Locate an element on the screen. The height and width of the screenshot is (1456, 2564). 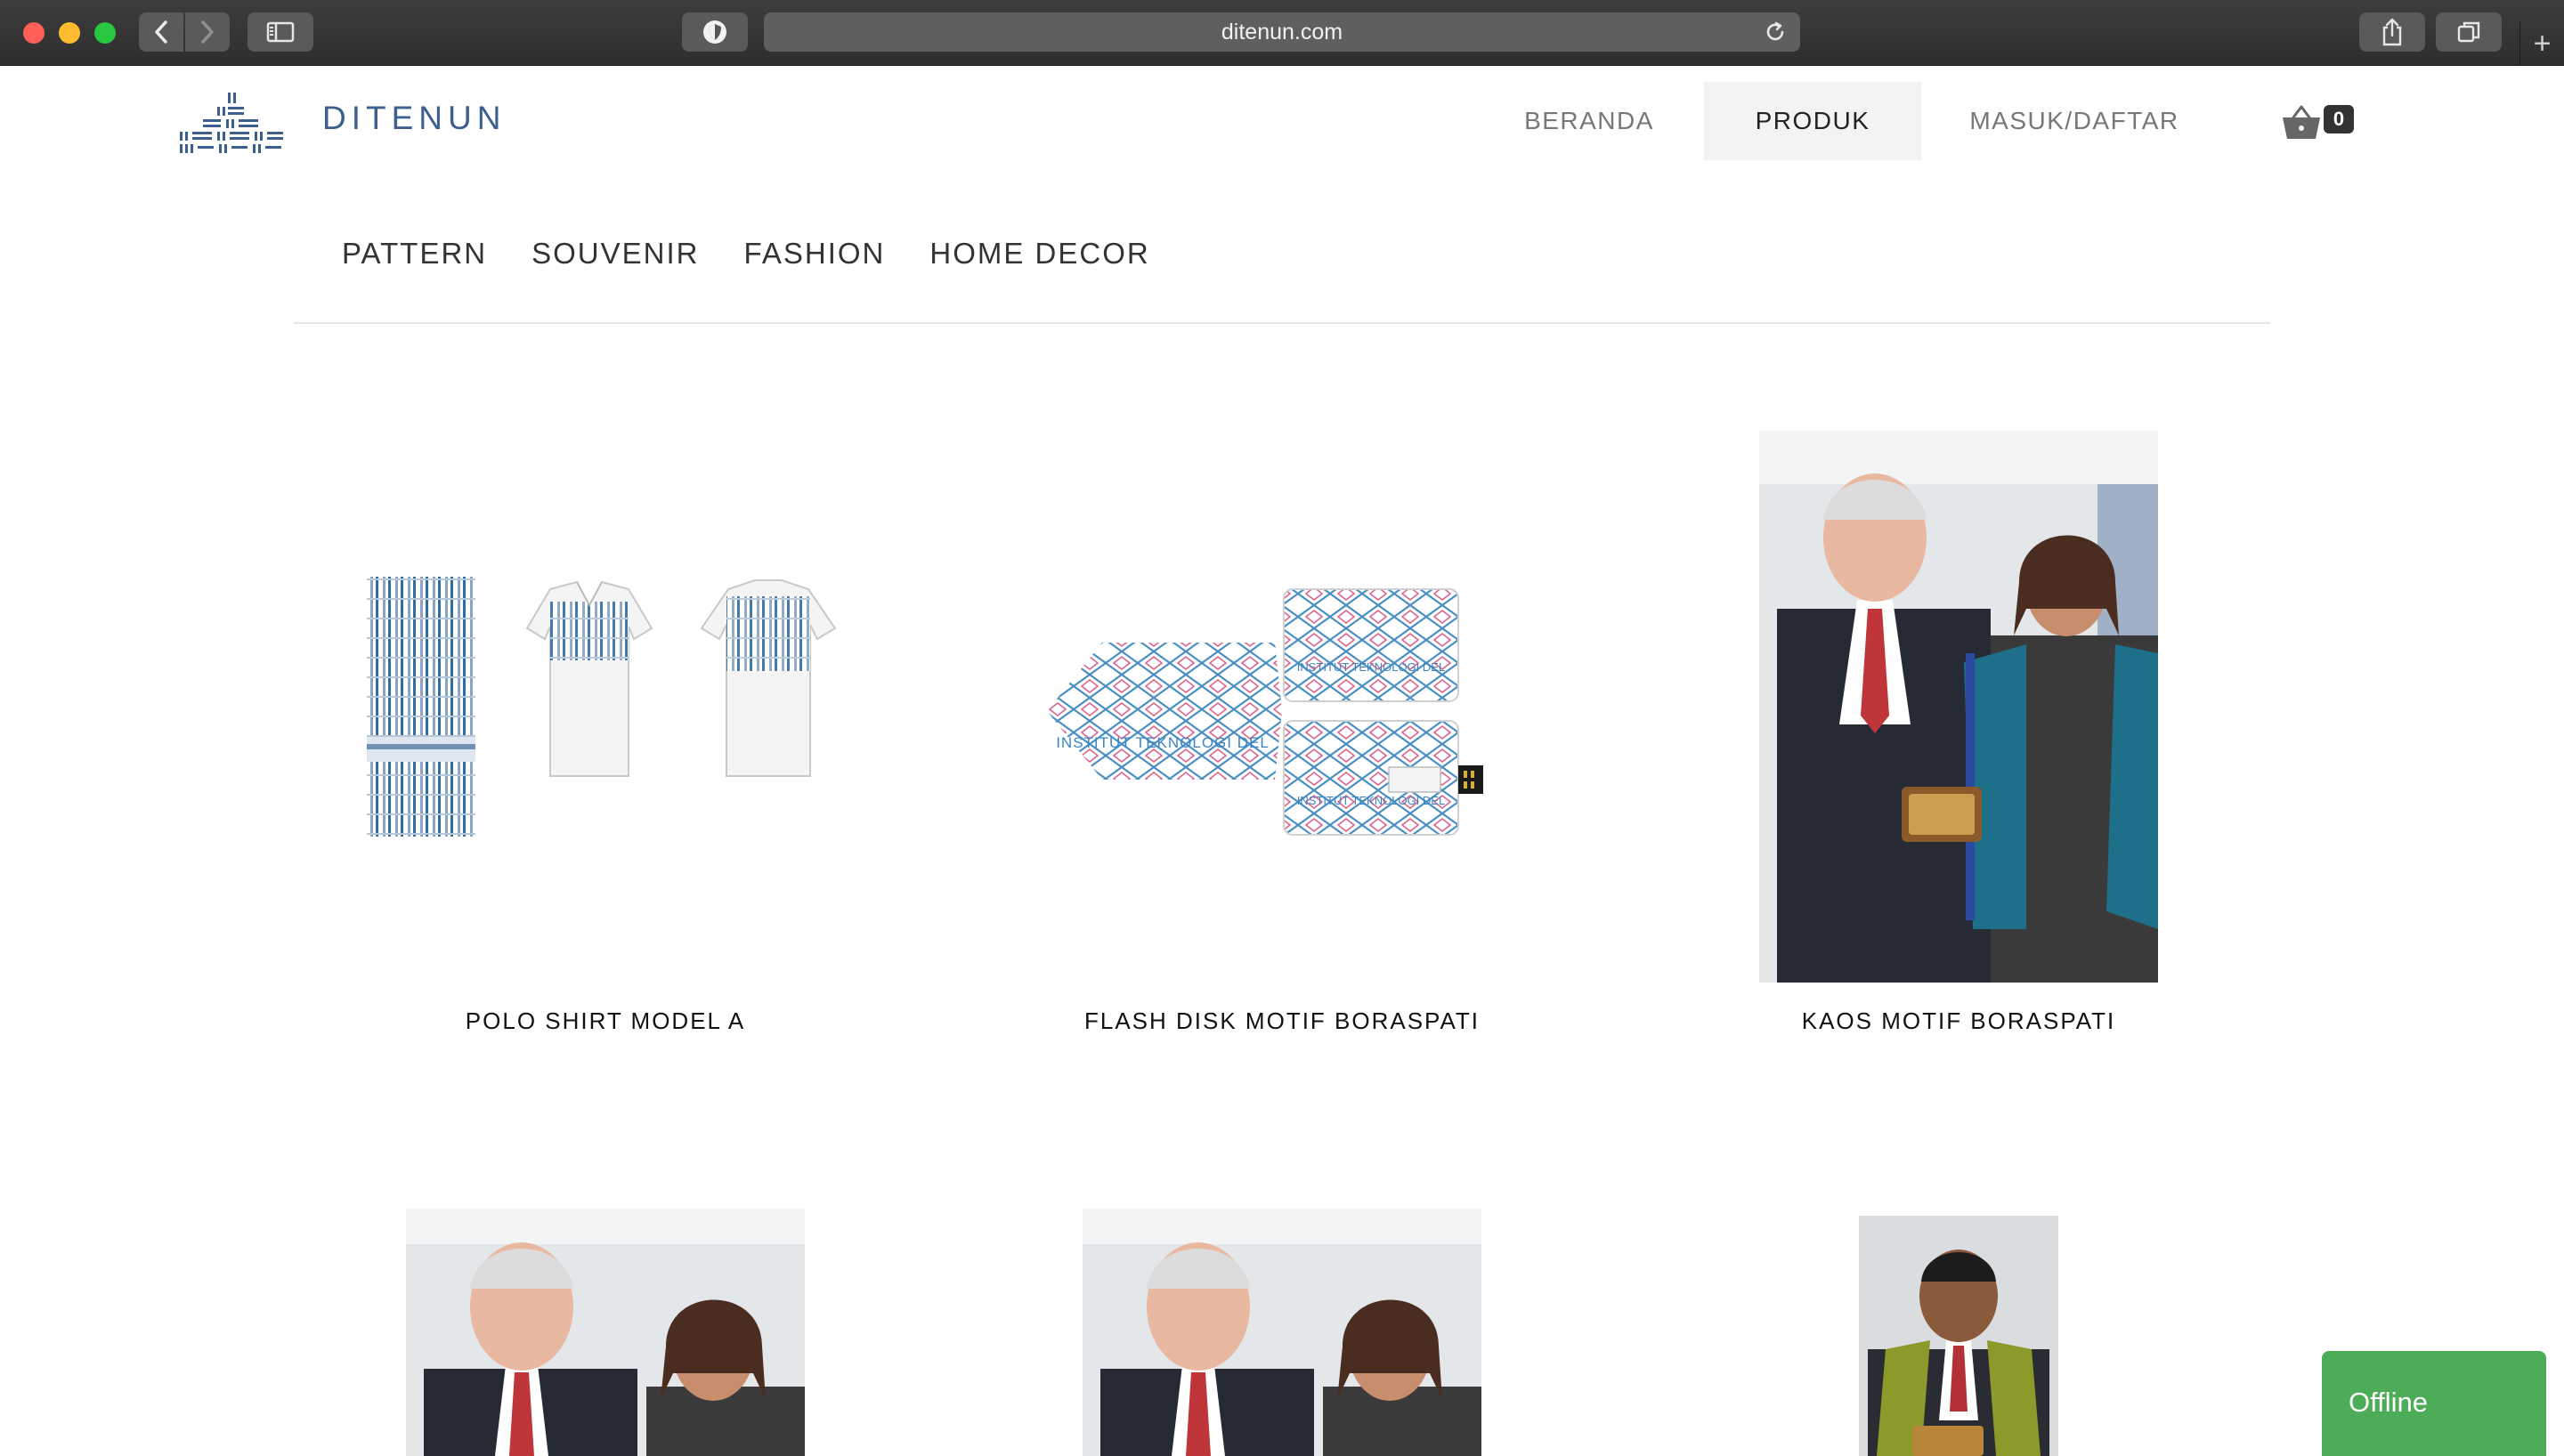
browser-toolbar: ditenun.com + is located at coordinates (1282, 33).